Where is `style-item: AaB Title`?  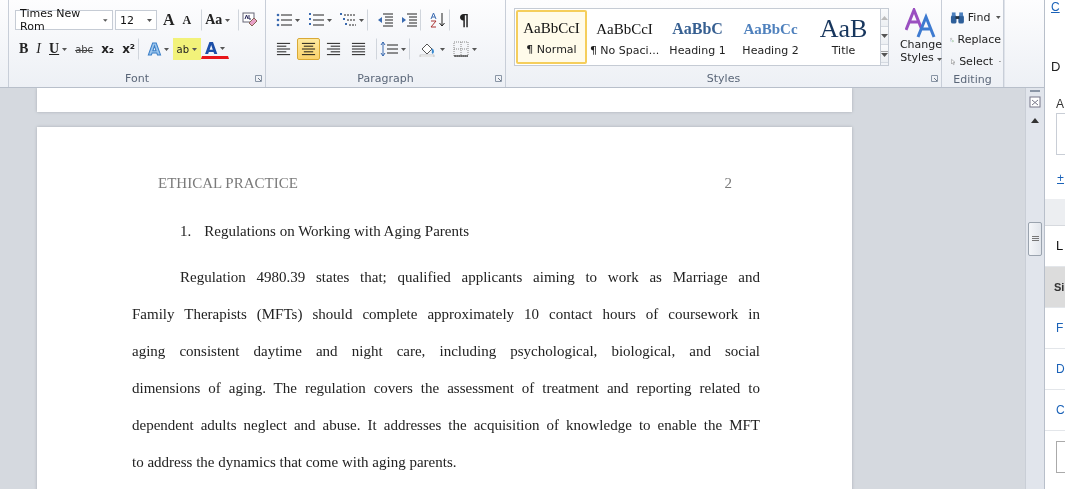 style-item: AaB Title is located at coordinates (843, 37).